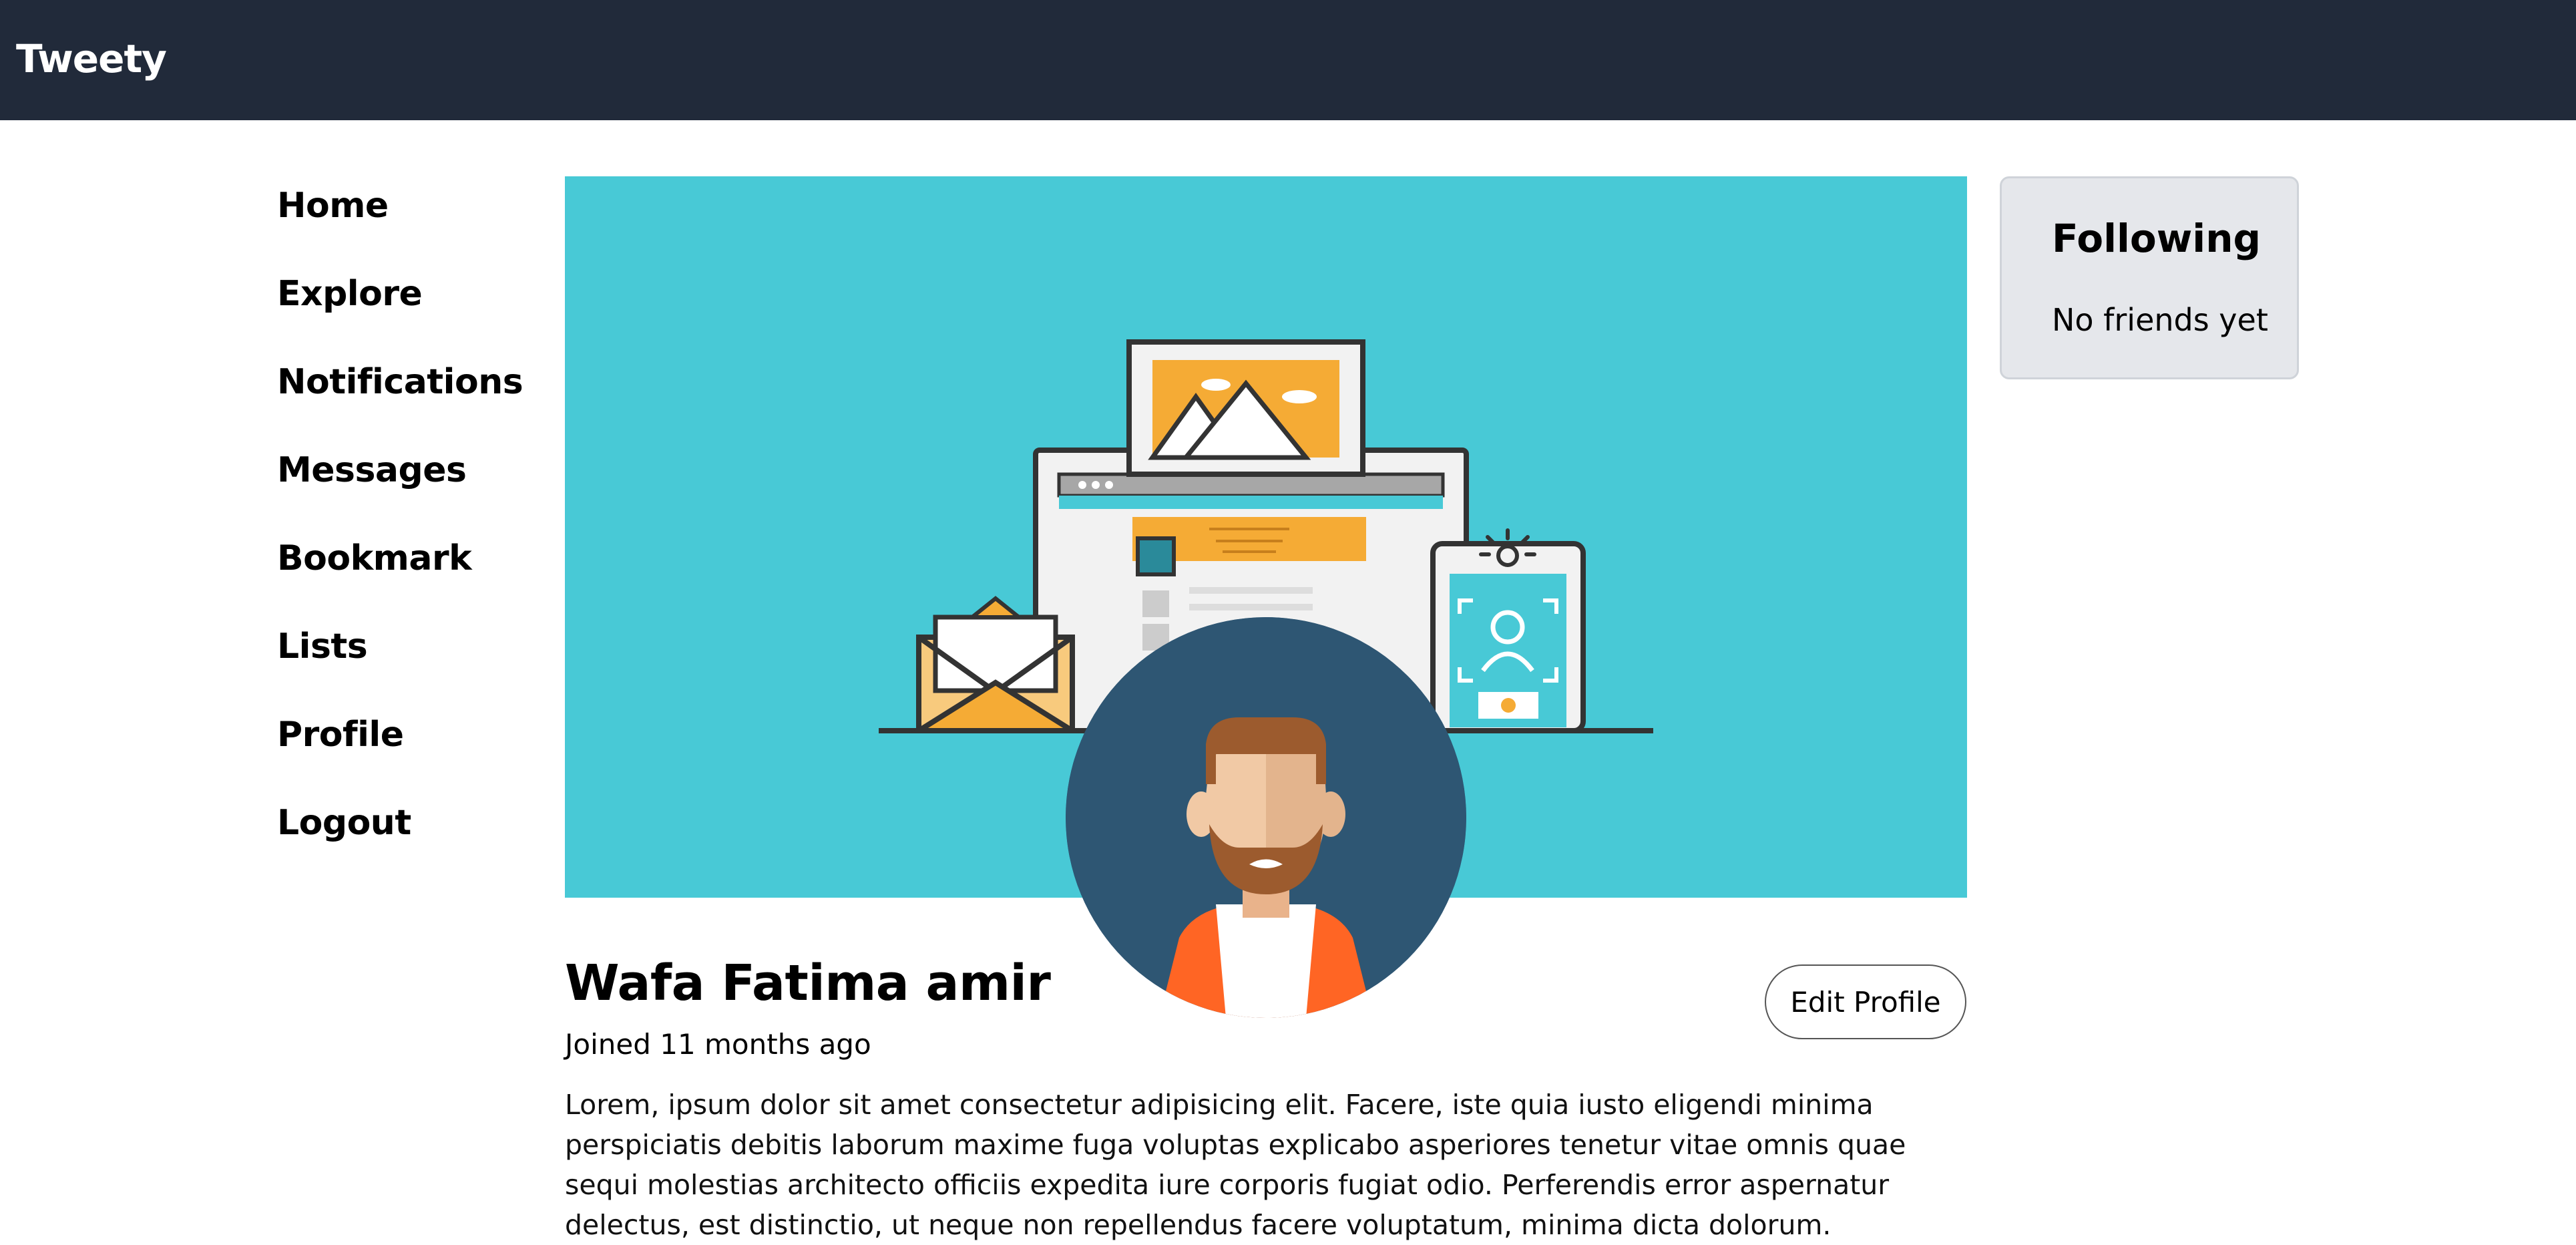  What do you see at coordinates (2149, 277) in the screenshot?
I see `following-panel: Following No friends yet` at bounding box center [2149, 277].